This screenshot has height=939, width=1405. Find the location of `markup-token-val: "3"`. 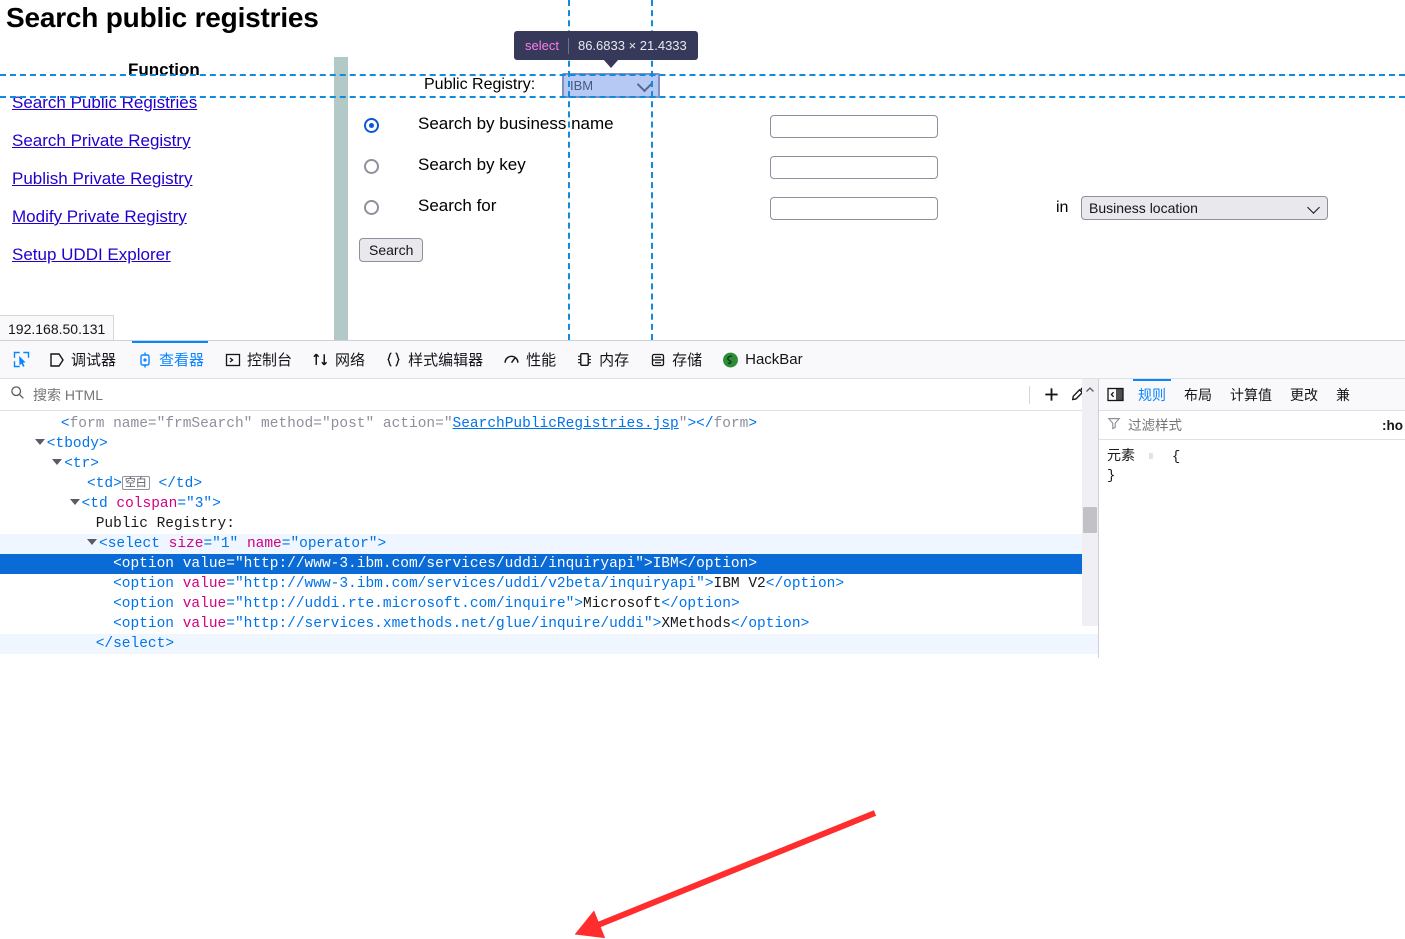

markup-token-val: "3" is located at coordinates (199, 504).